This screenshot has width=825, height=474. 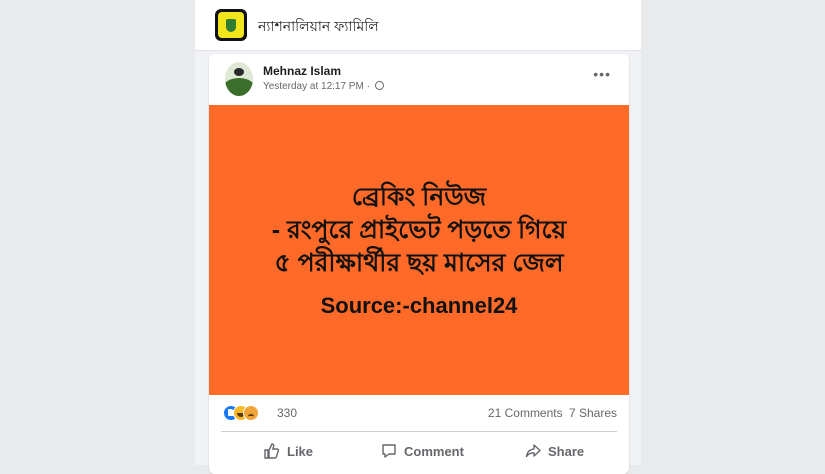 I want to click on post-meta: Yesterday at 12:17 PM ·, so click(x=323, y=86).